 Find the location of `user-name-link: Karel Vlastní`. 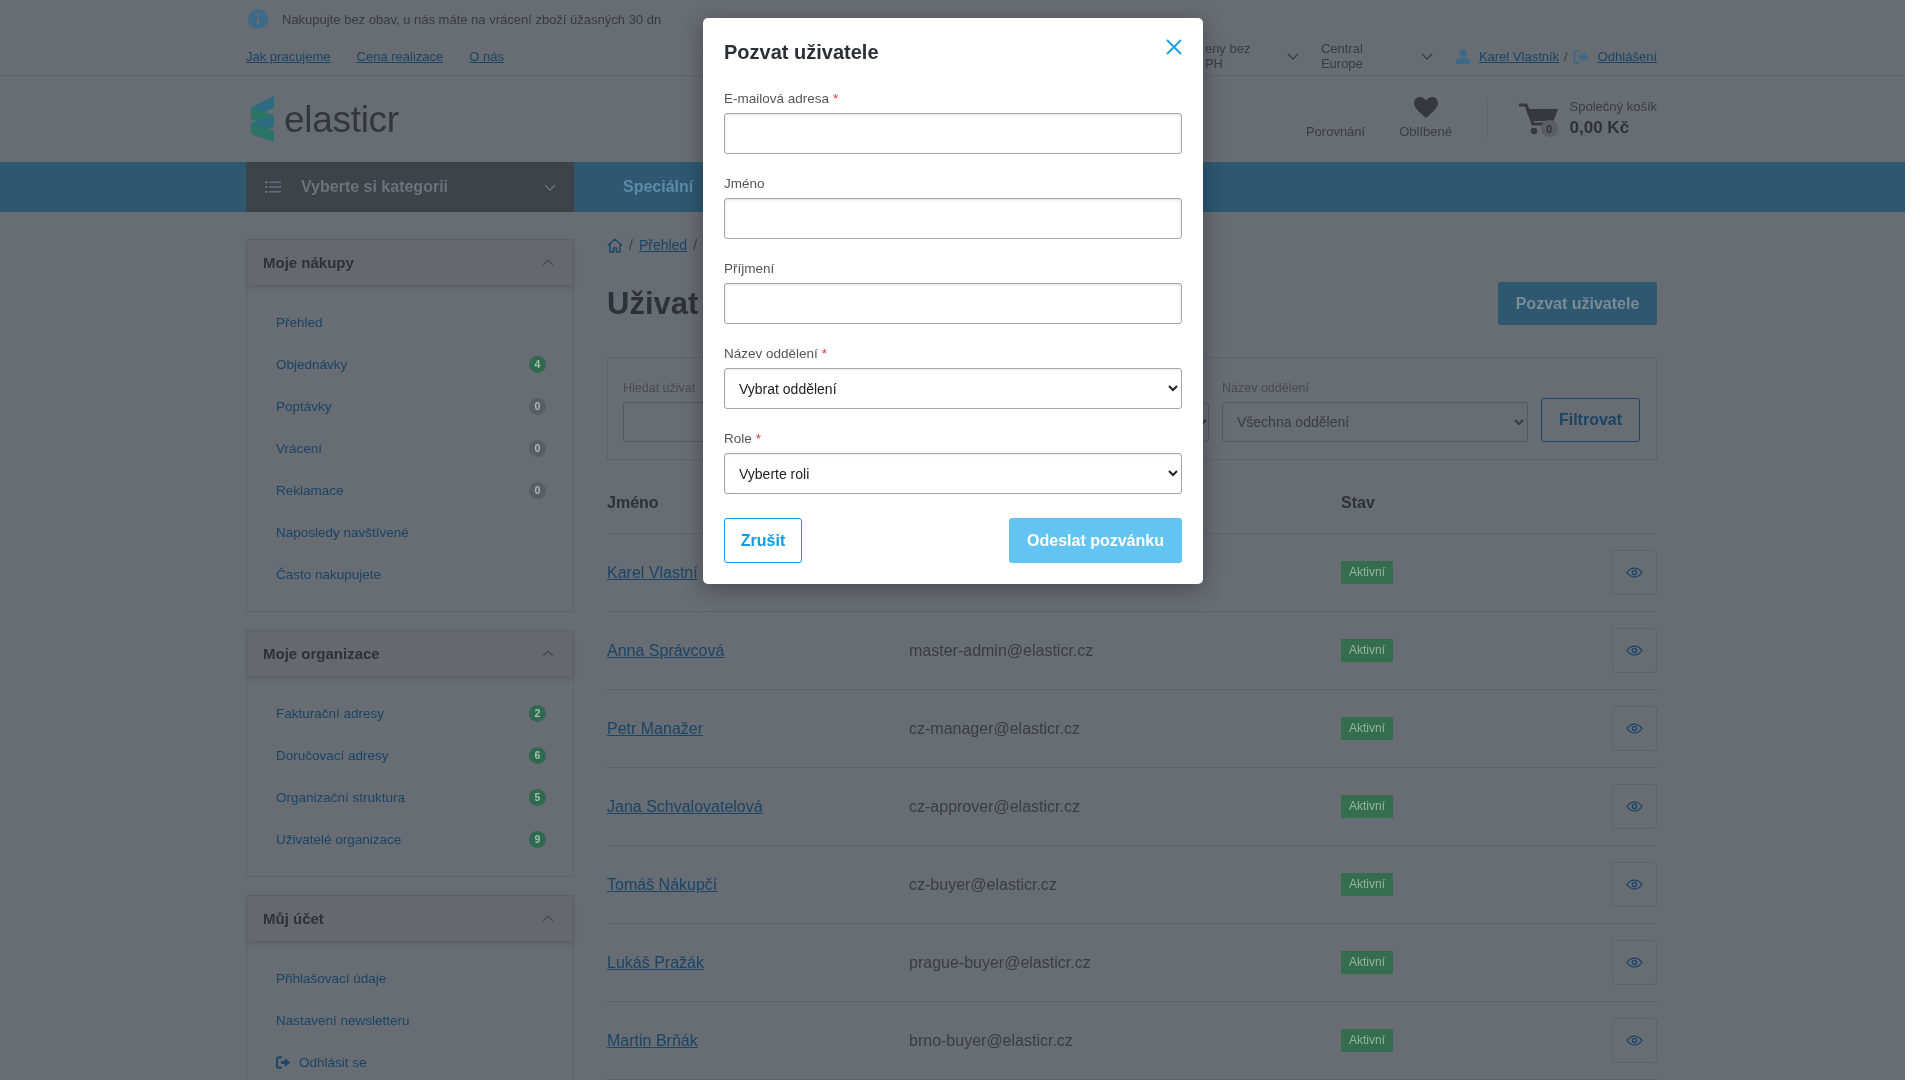

user-name-link: Karel Vlastní is located at coordinates (652, 572).